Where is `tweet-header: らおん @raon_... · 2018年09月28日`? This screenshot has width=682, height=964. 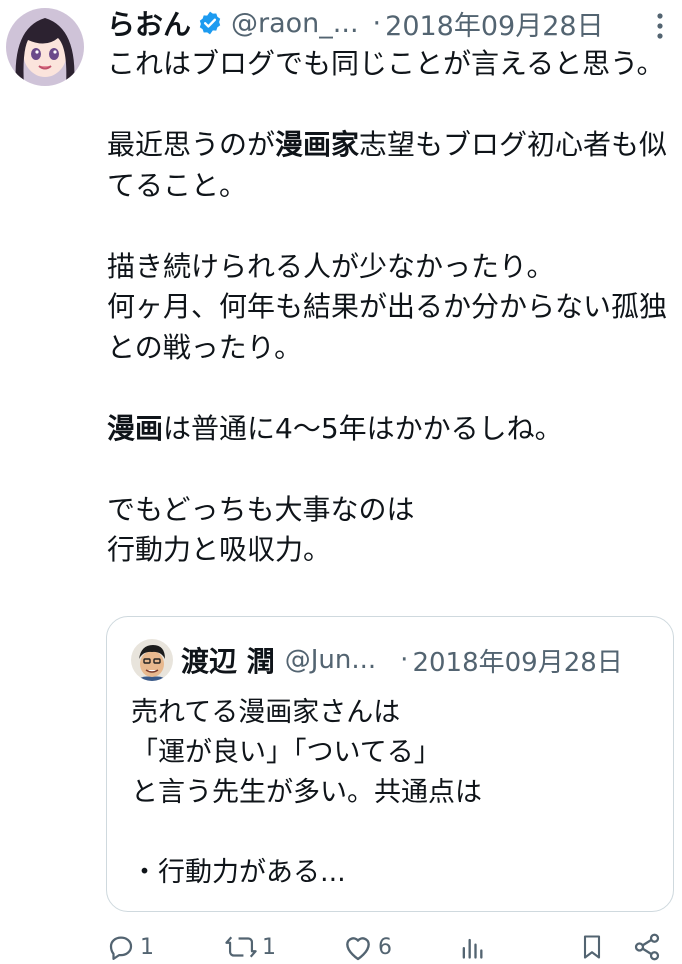 tweet-header: らおん @raon_... · 2018年09月28日 is located at coordinates (392, 23).